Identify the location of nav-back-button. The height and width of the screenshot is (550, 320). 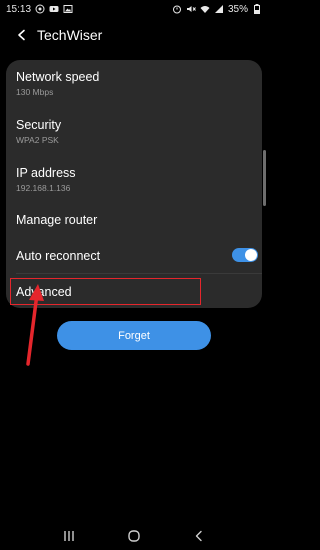
(199, 536).